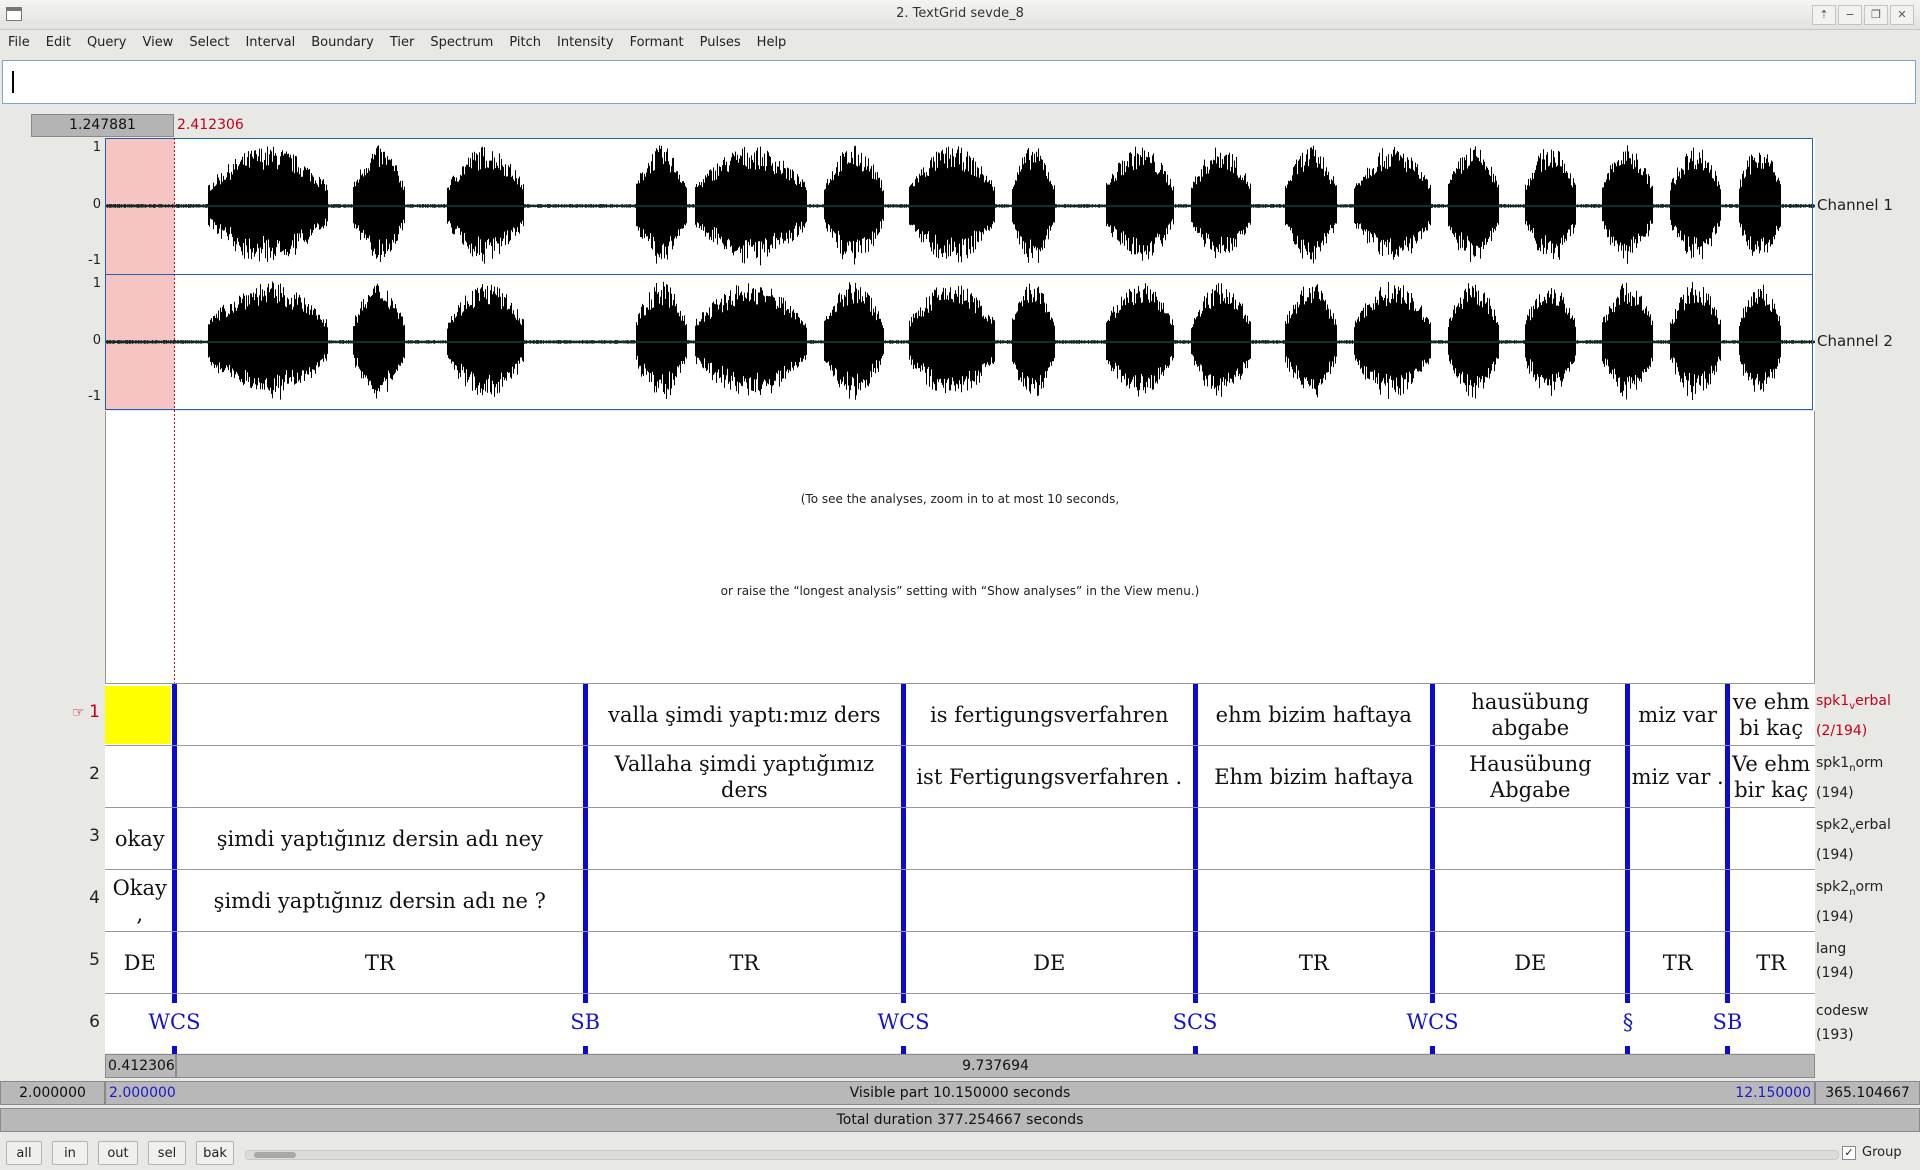 This screenshot has height=1170, width=1920. I want to click on menu-select: Select, so click(209, 43).